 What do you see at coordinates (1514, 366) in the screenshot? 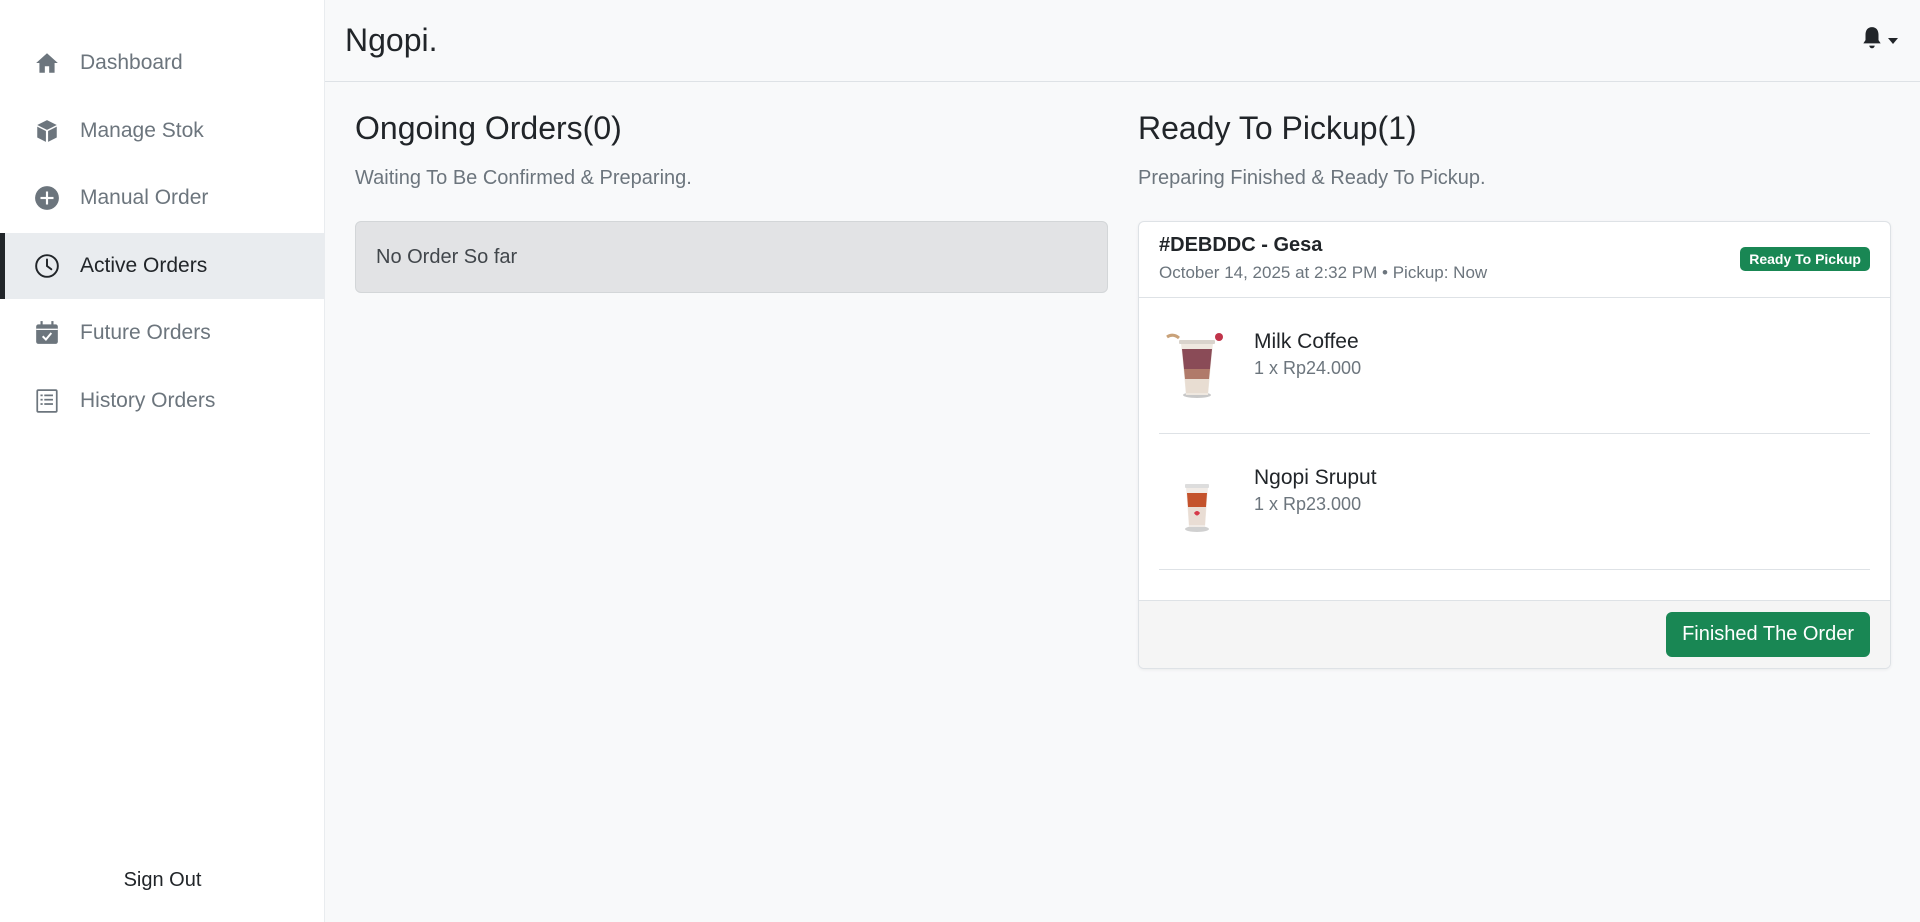
I see `list-item: Milk Coffee 1 x Rp24.000` at bounding box center [1514, 366].